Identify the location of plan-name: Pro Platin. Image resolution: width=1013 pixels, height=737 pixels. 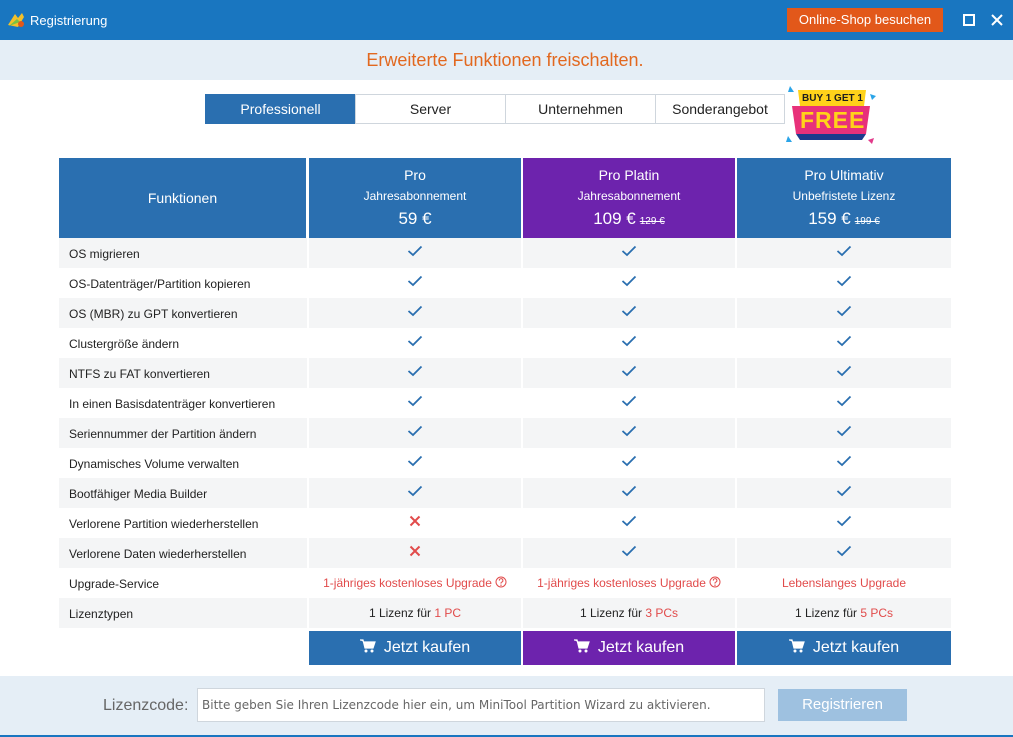
(629, 175).